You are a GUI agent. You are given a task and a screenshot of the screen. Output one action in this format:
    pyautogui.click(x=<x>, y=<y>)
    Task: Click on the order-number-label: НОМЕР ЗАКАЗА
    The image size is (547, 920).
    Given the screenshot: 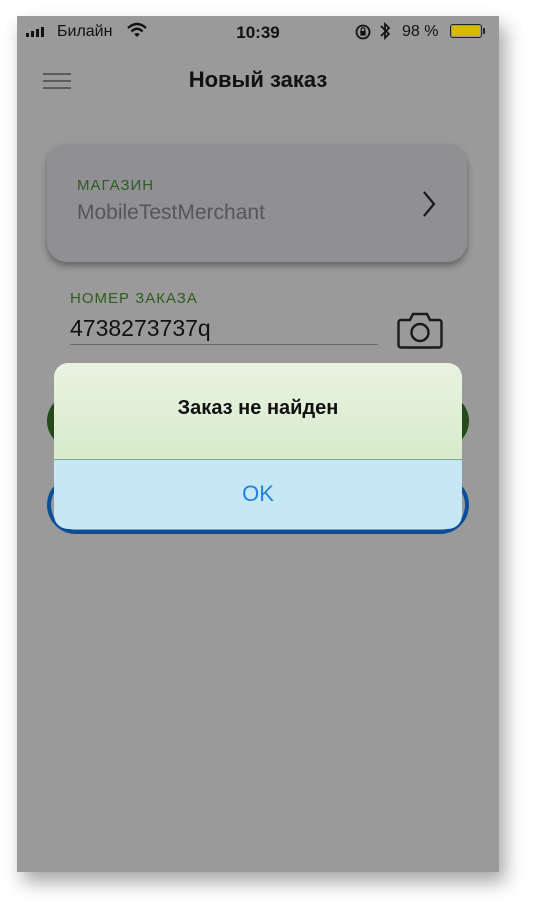 What is the action you would take?
    pyautogui.click(x=134, y=298)
    